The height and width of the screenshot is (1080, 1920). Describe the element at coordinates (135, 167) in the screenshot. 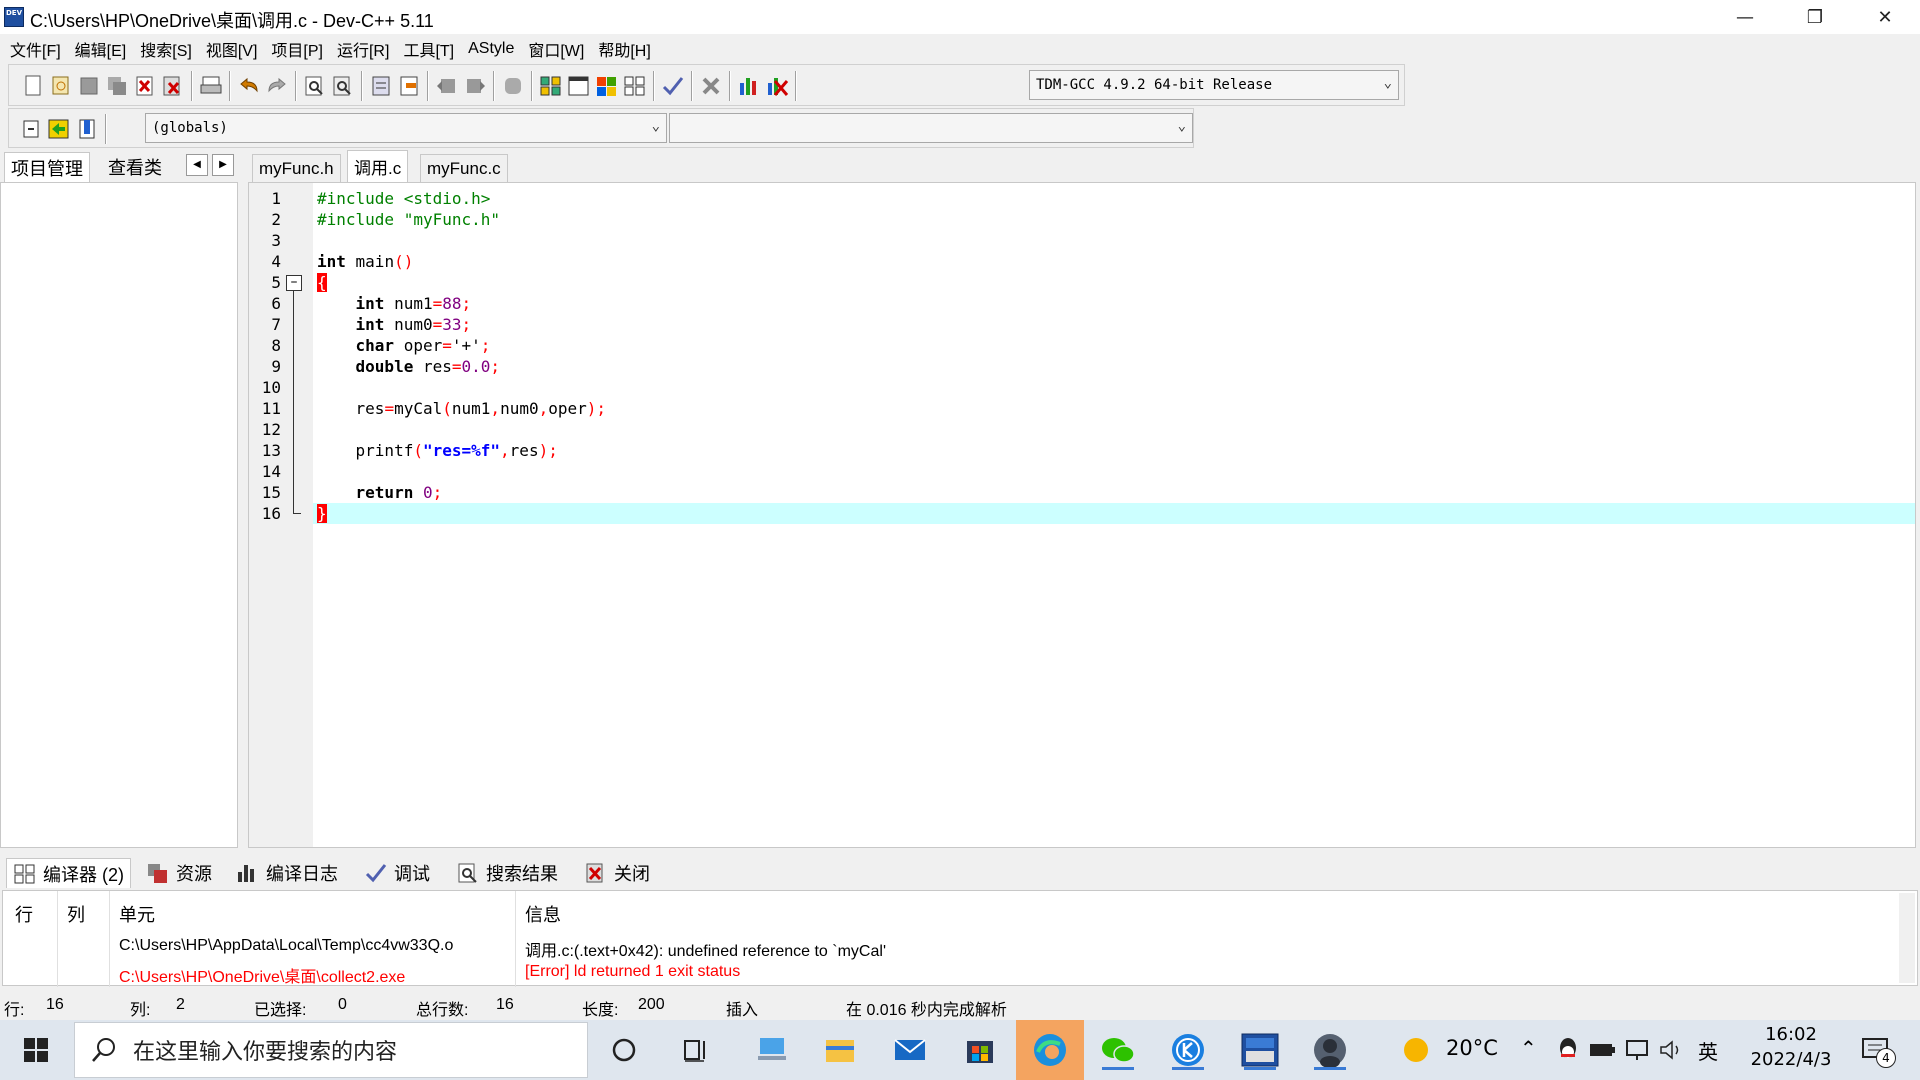

I see `tab-classes: 查看类` at that location.